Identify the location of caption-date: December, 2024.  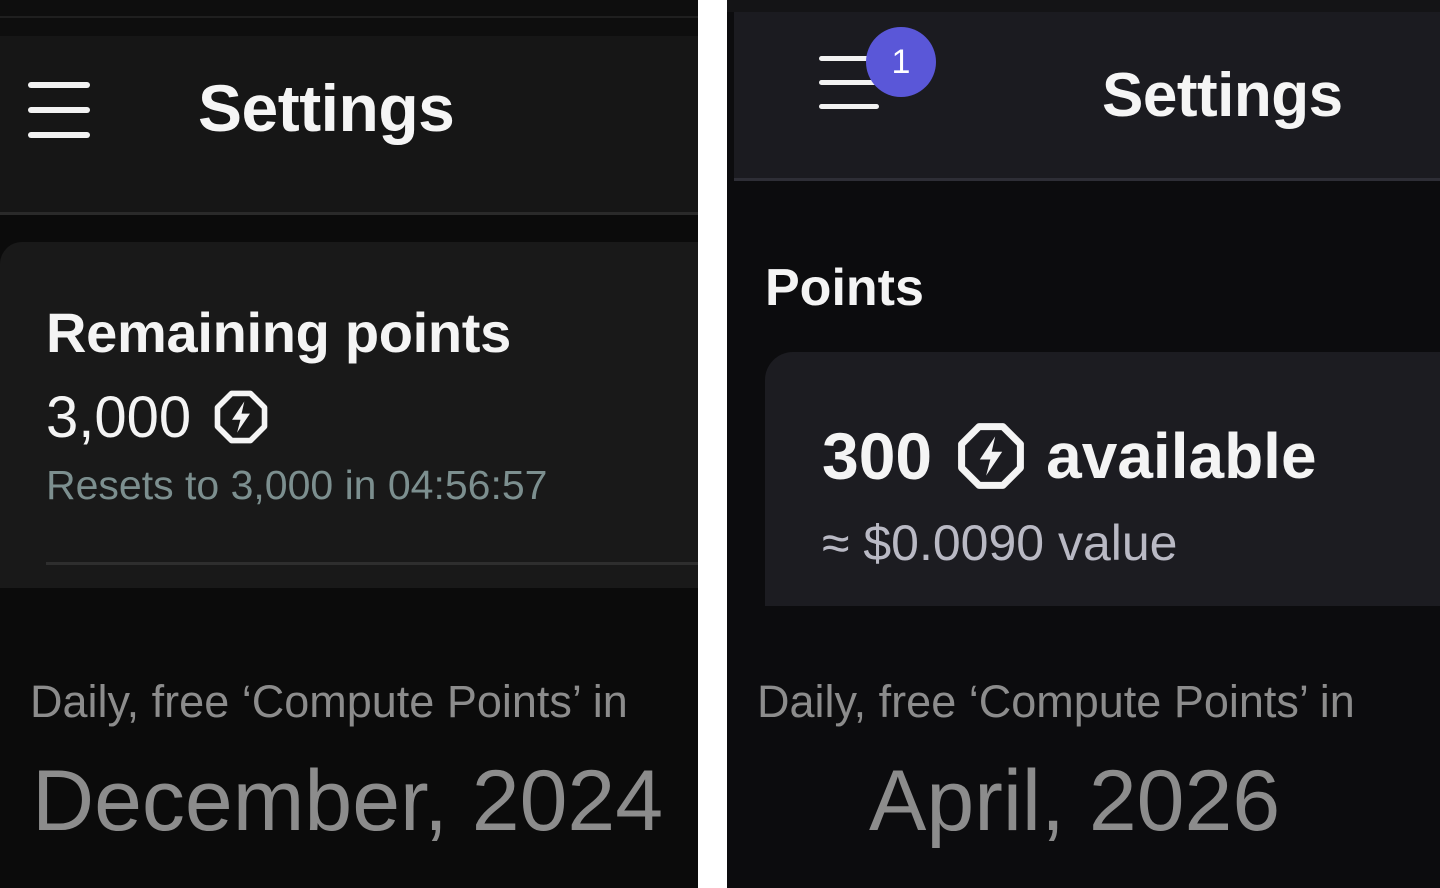
(348, 801).